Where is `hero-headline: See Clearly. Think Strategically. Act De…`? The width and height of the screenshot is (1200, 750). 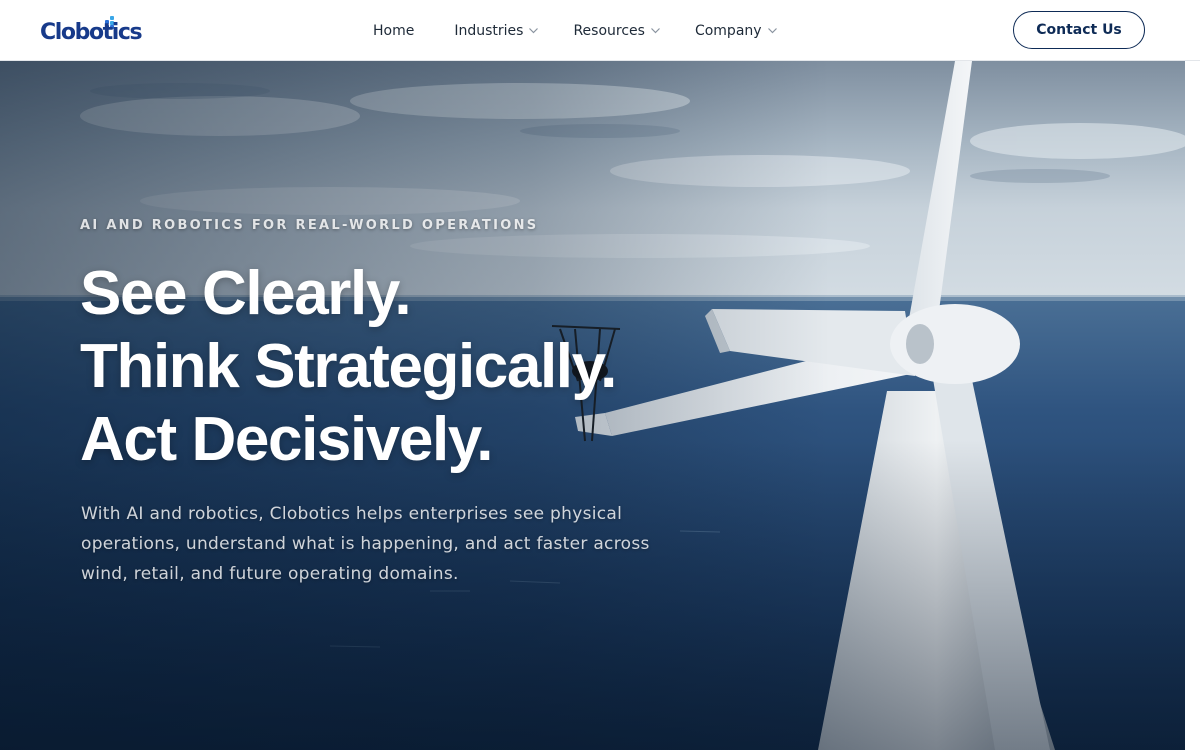
hero-headline: See Clearly. Think Strategically. Act De… is located at coordinates (348, 366).